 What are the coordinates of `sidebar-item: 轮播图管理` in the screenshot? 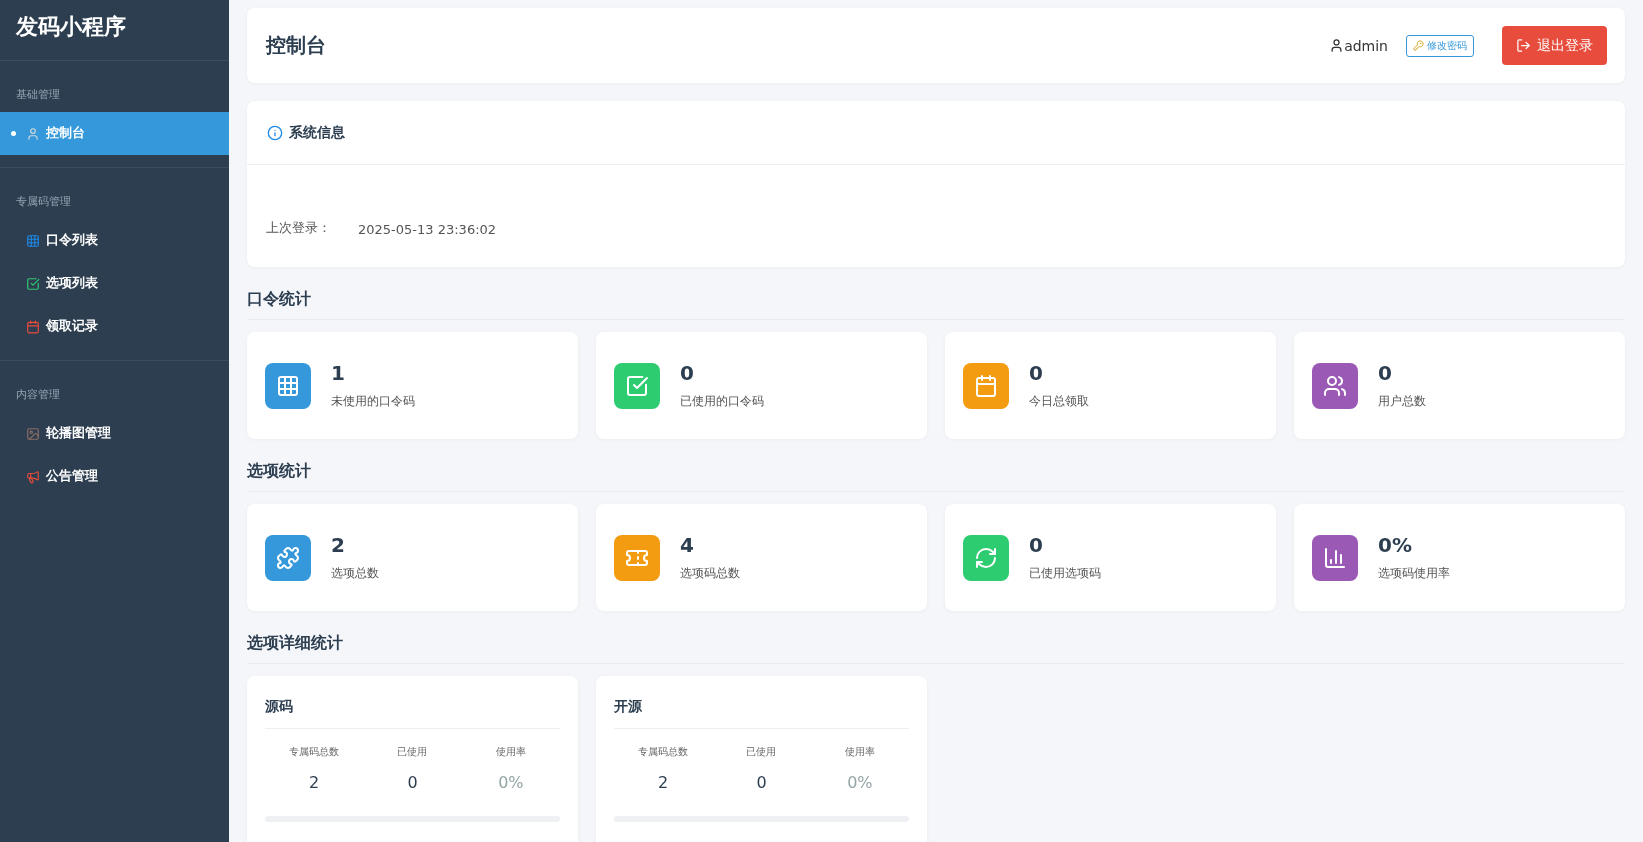 It's located at (114, 433).